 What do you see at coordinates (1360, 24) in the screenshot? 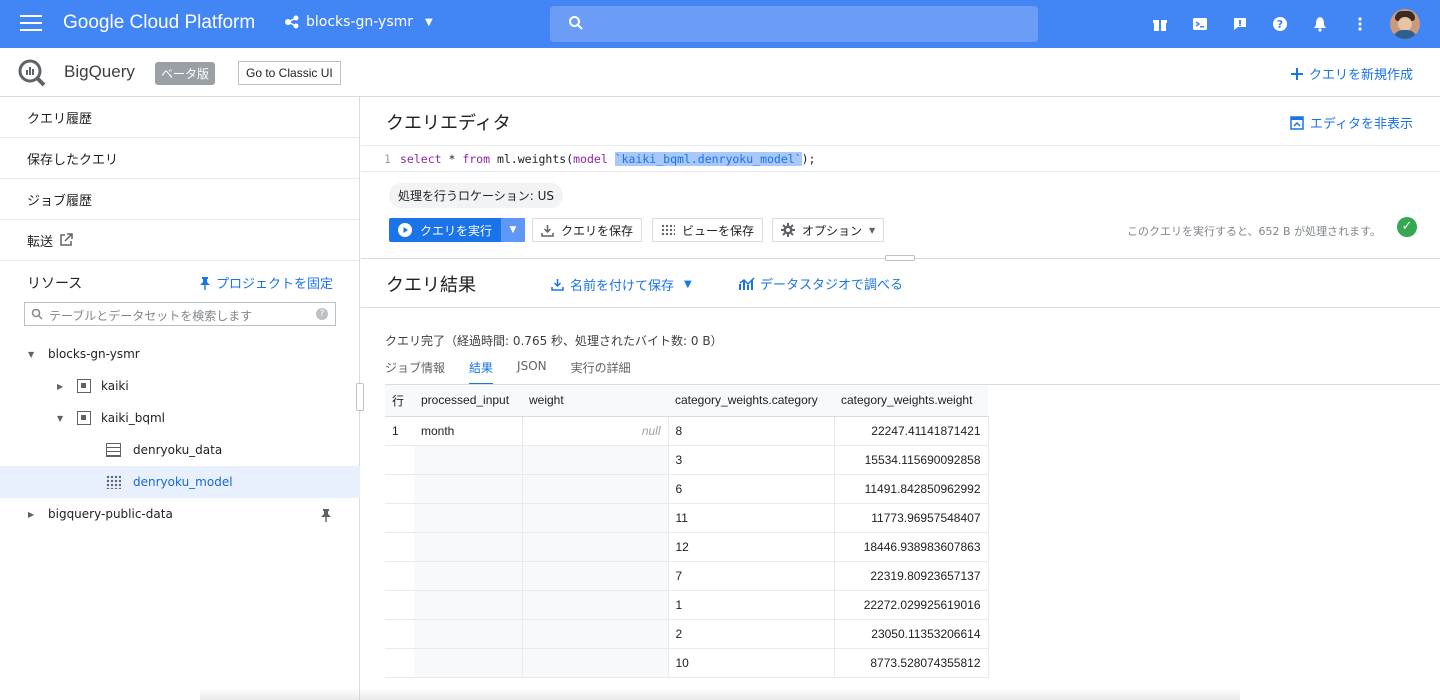
I see `more-vert-icon` at bounding box center [1360, 24].